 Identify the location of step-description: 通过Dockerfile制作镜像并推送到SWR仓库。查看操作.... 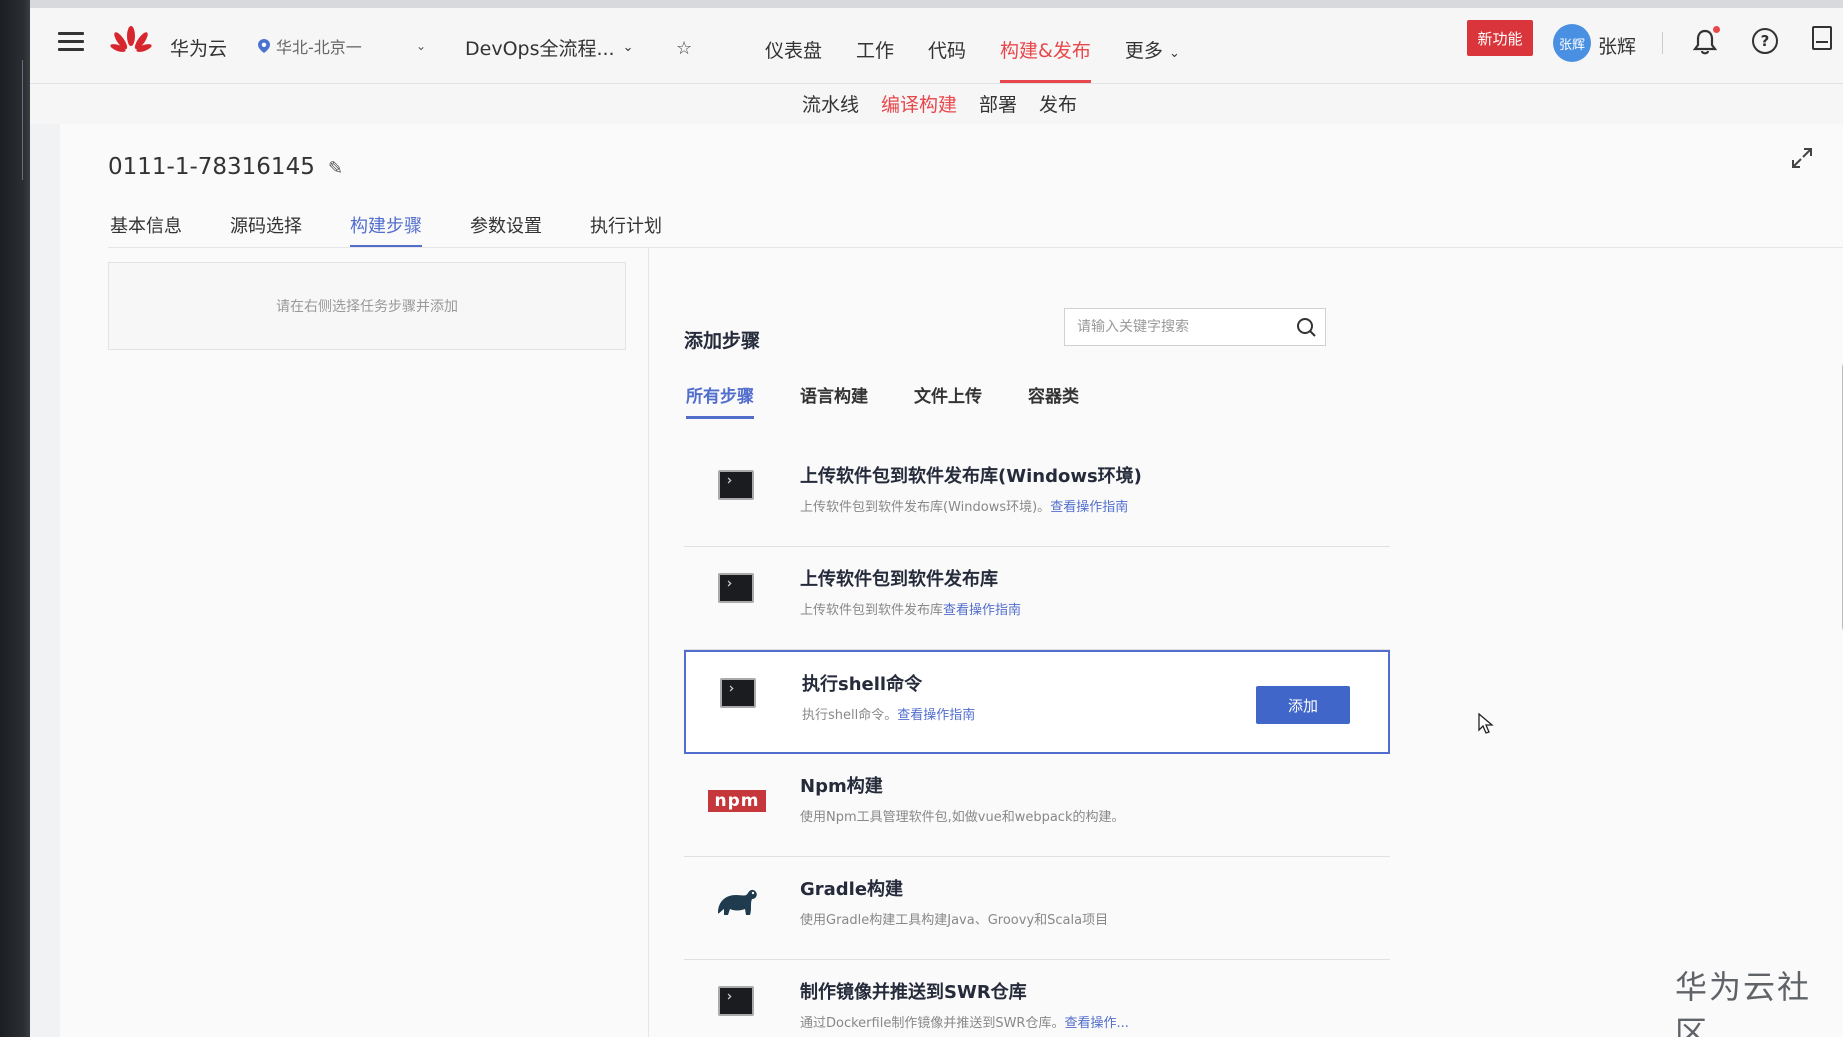
(964, 1021).